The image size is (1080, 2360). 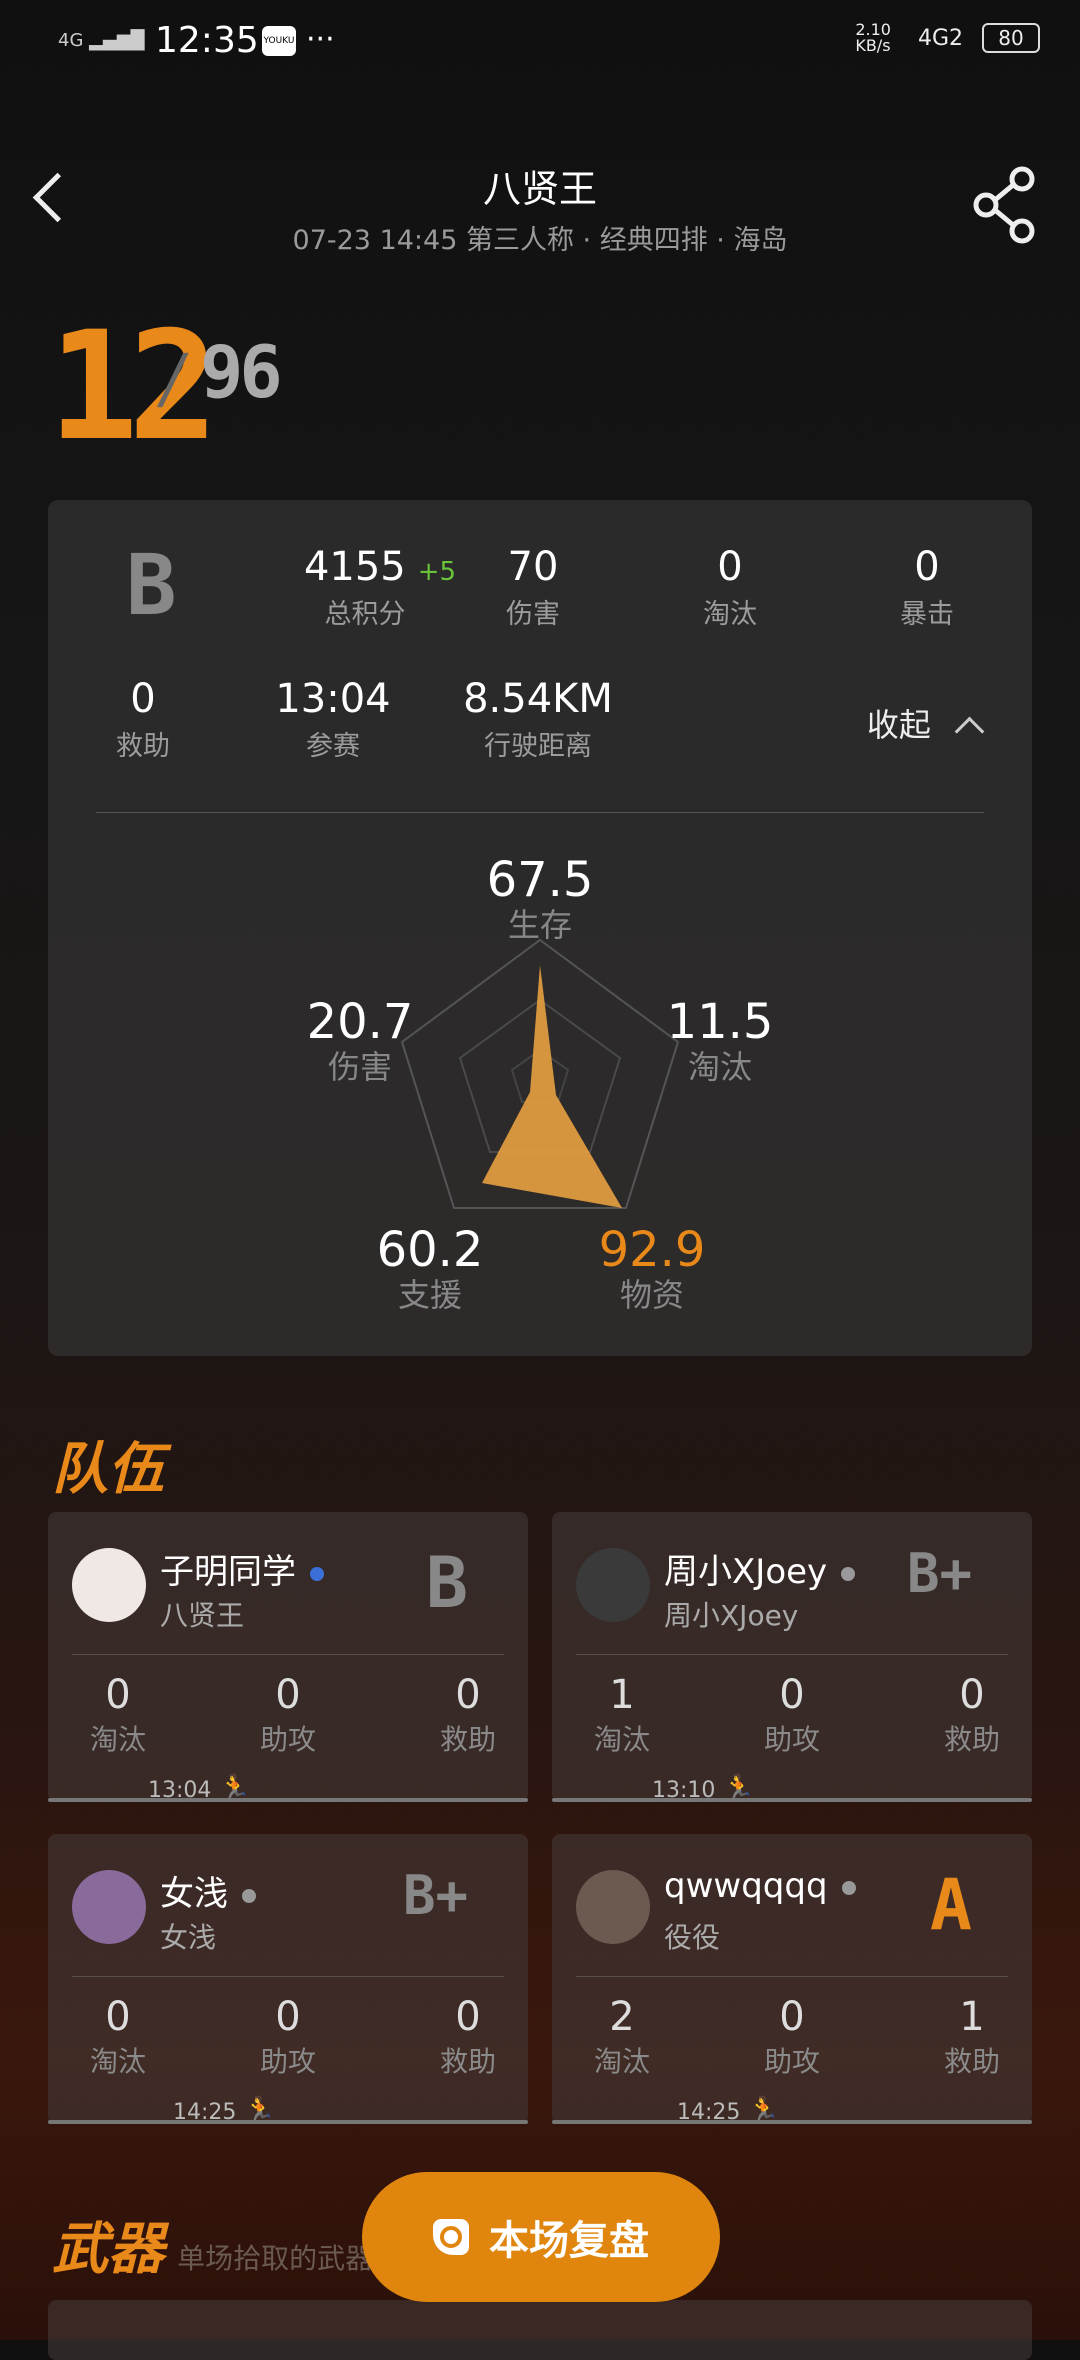 I want to click on damage-value: 70, so click(x=533, y=567).